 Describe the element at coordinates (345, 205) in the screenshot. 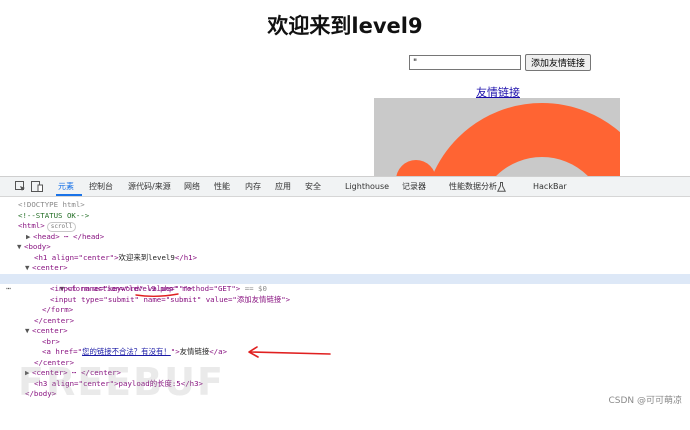

I see `dom-line-doctype: <!DOCTYPE html>` at that location.